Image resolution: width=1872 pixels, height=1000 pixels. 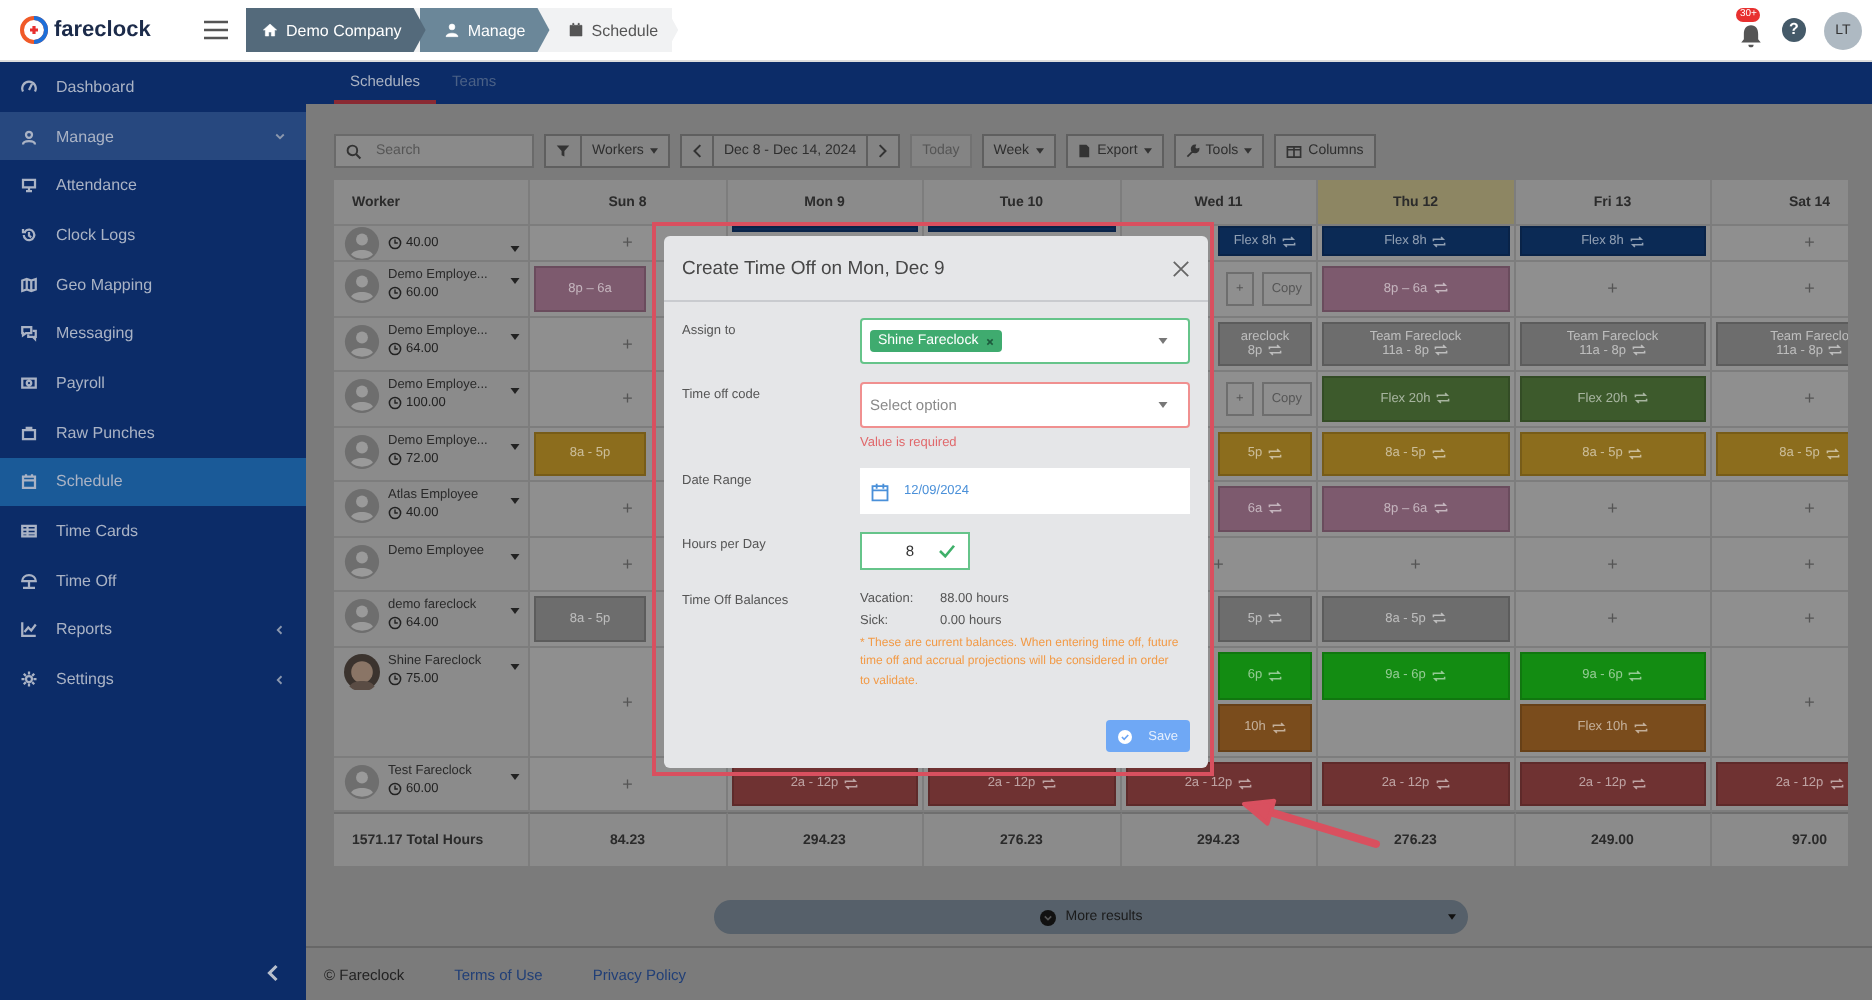 I want to click on notifications-button, so click(x=1751, y=34).